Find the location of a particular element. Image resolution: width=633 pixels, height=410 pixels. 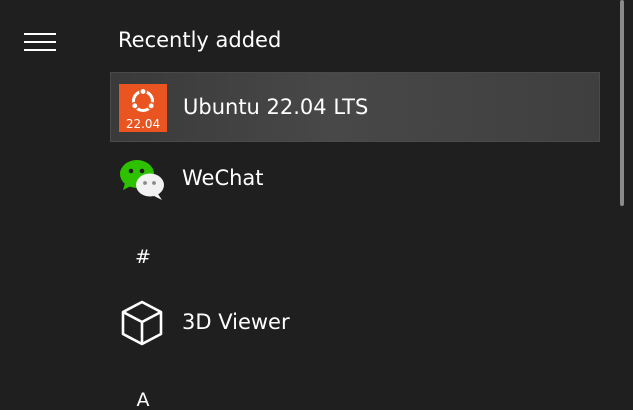

app-item-wechat: WeChat is located at coordinates (355, 179).